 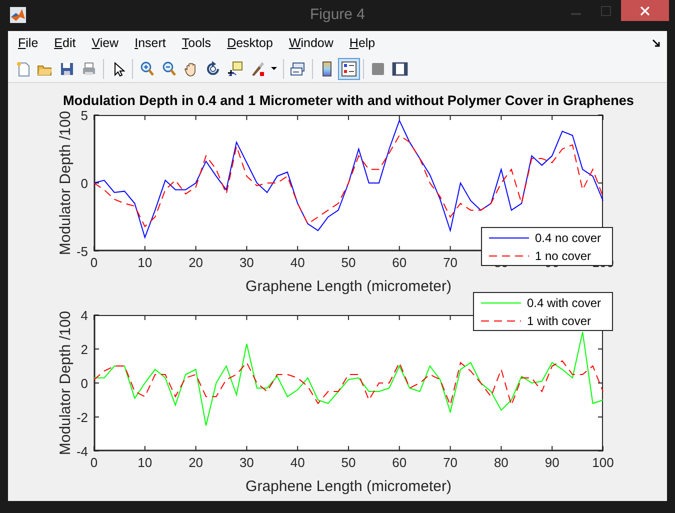 I want to click on menu-item: Help, so click(x=362, y=43).